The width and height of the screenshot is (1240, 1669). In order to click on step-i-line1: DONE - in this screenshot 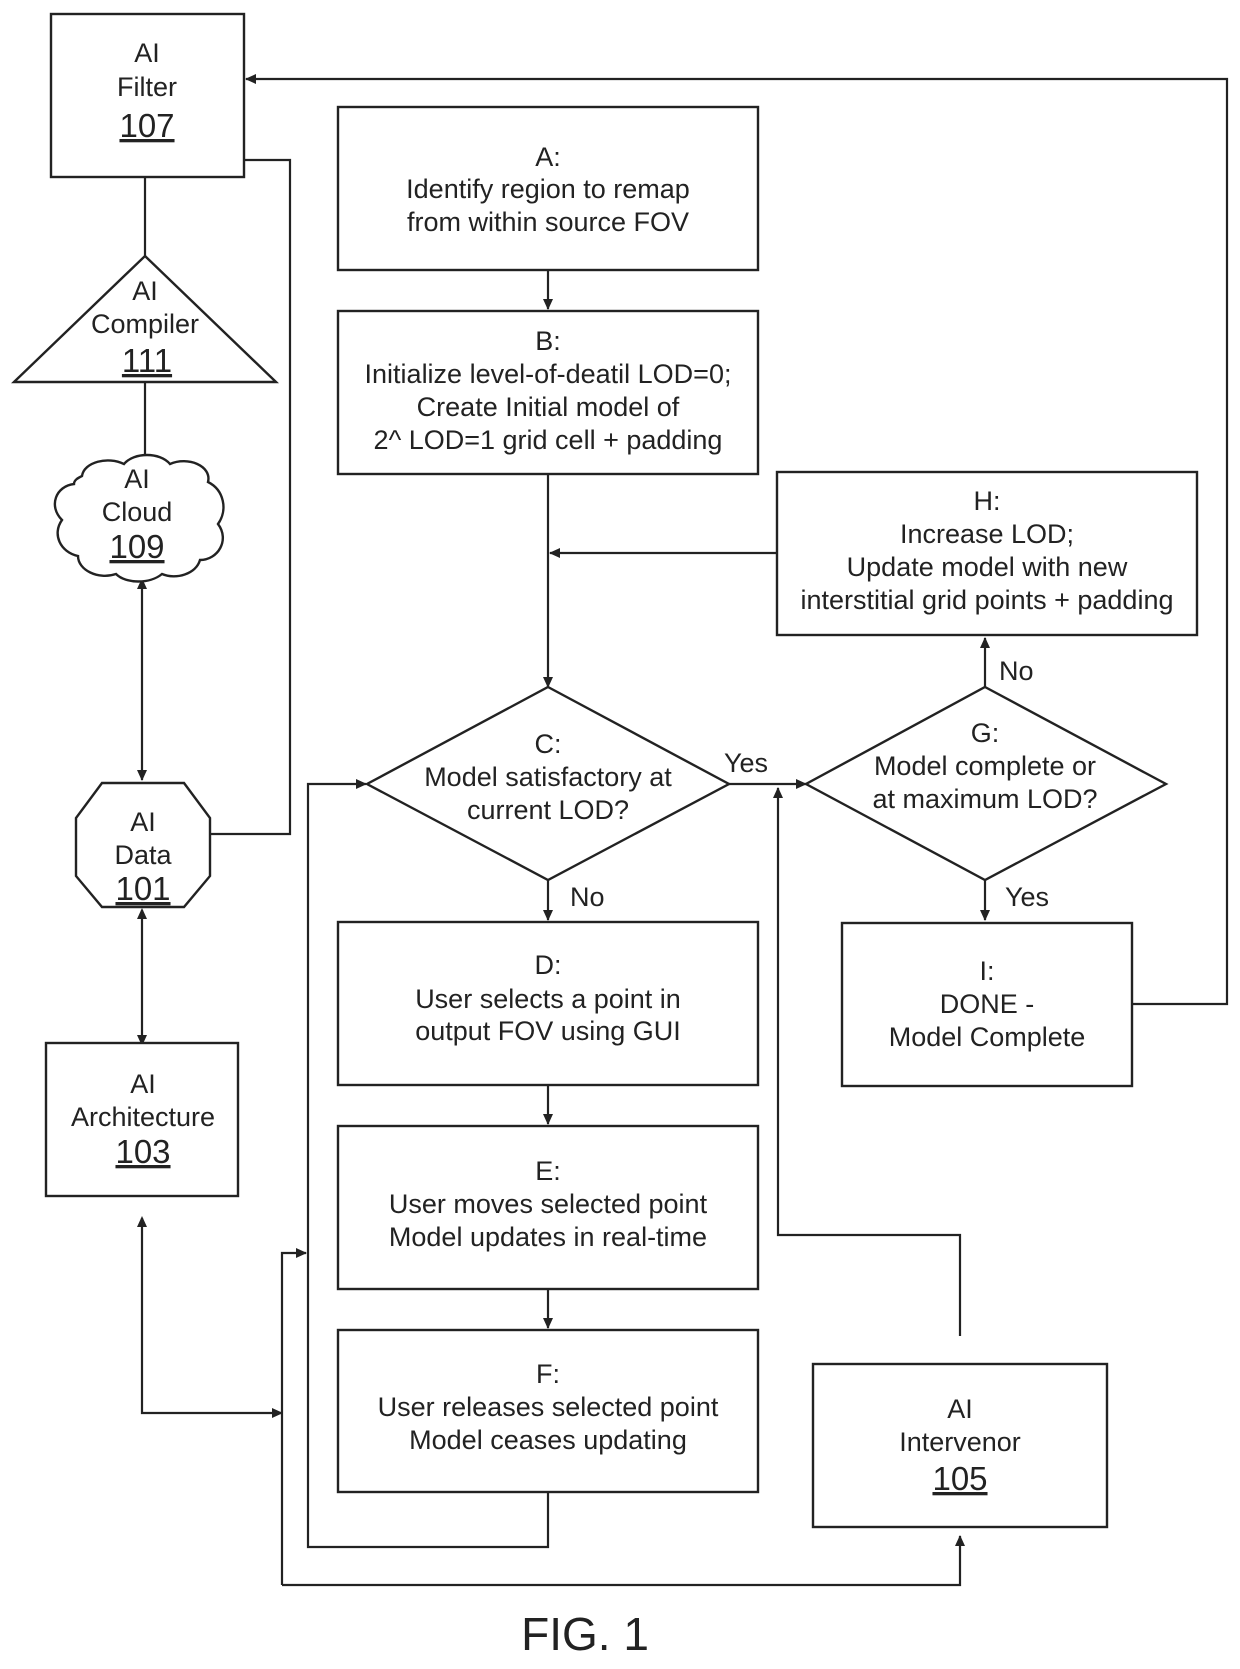, I will do `click(987, 1004)`.